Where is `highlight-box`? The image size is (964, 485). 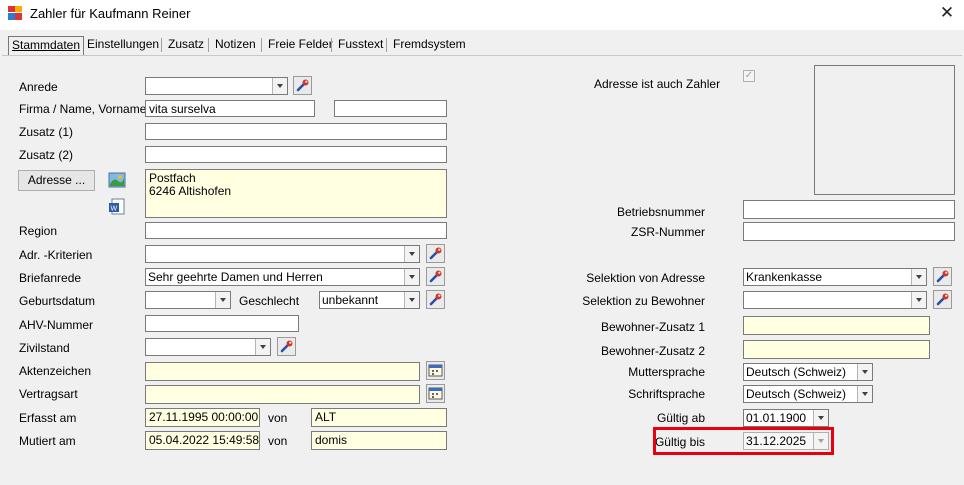 highlight-box is located at coordinates (743, 441).